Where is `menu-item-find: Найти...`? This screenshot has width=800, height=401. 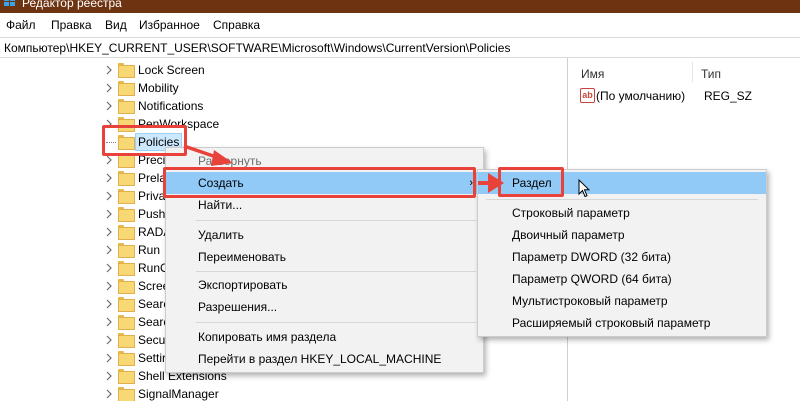 menu-item-find: Найти... is located at coordinates (324, 205).